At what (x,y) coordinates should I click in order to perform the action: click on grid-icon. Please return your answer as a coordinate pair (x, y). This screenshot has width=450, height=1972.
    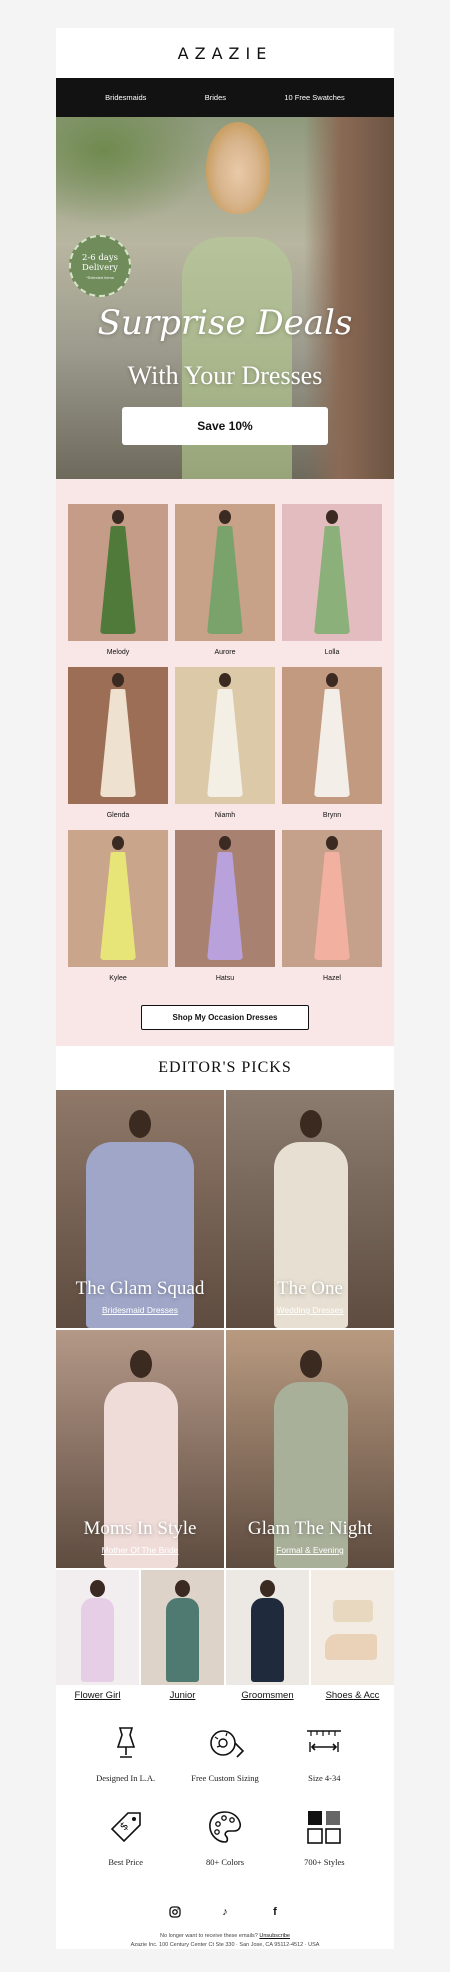
    Looking at the image, I should click on (324, 1827).